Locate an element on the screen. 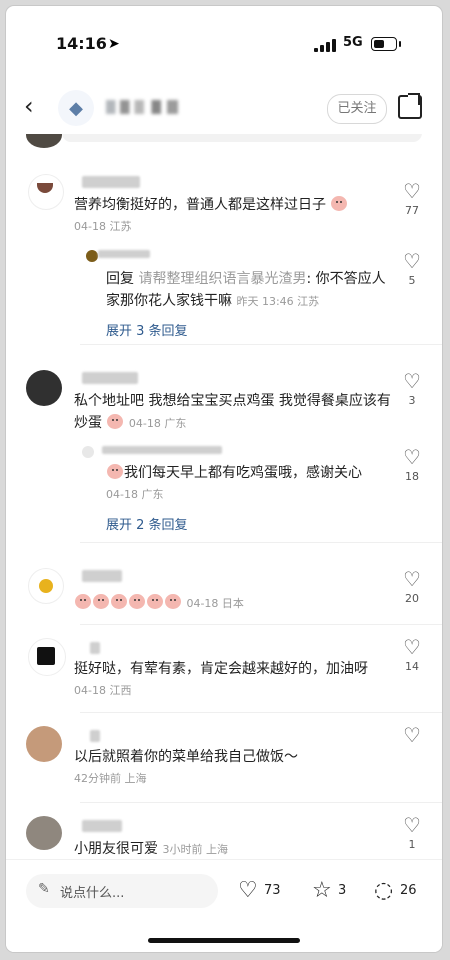  home-indicator is located at coordinates (224, 940).